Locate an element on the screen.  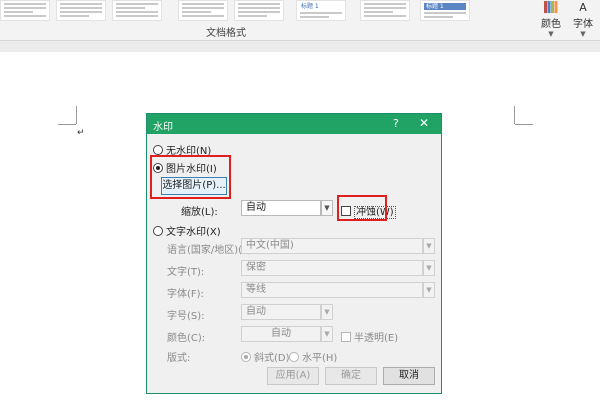
text-select: 保密 is located at coordinates (332, 268).